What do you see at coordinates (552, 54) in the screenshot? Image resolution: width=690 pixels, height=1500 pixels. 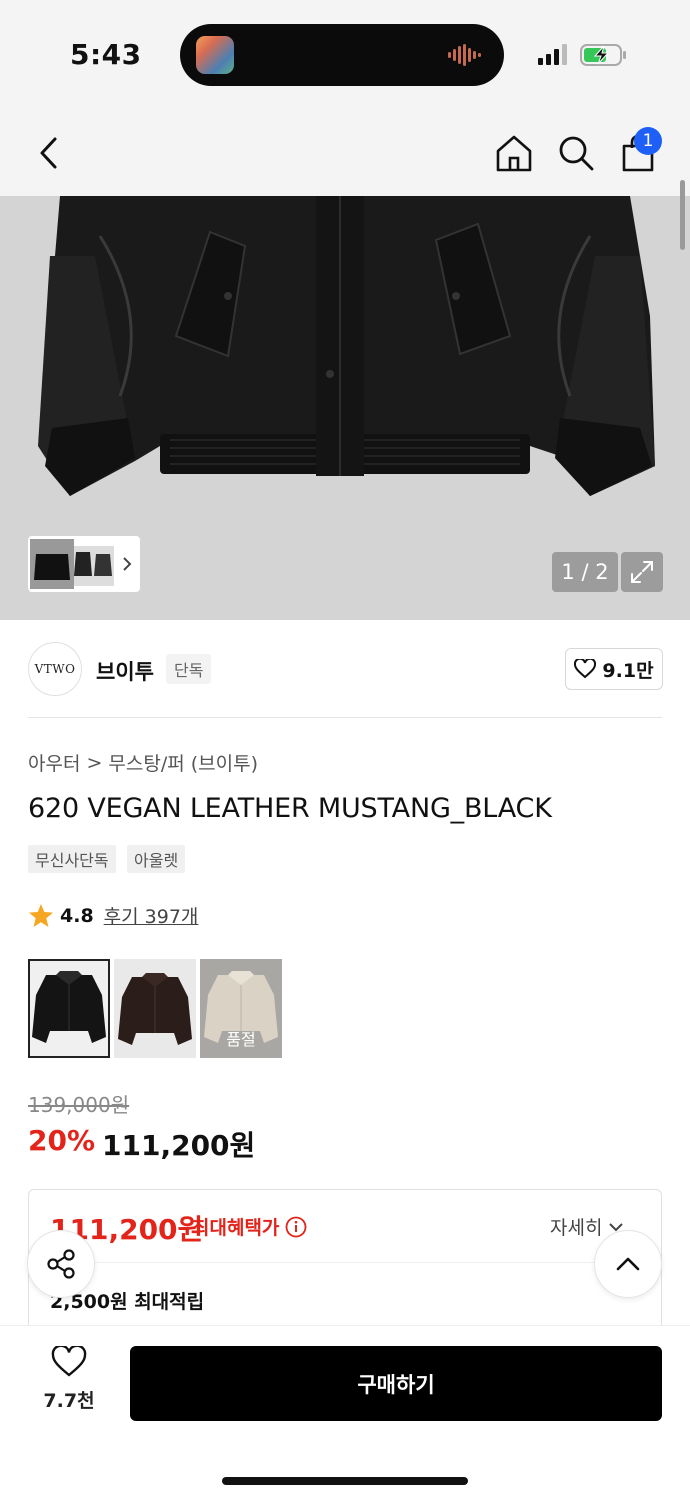 I see `cellular-signal-icon` at bounding box center [552, 54].